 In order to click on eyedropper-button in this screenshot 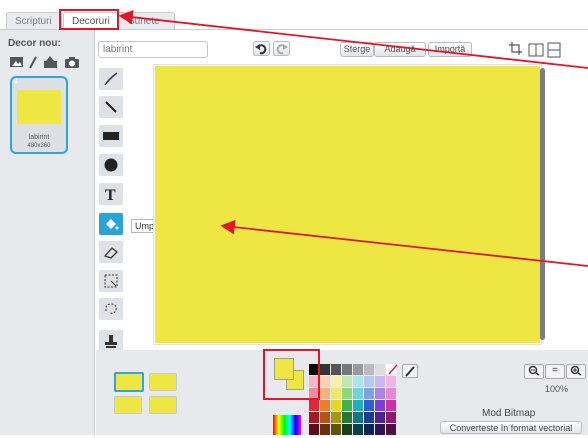, I will do `click(410, 371)`.